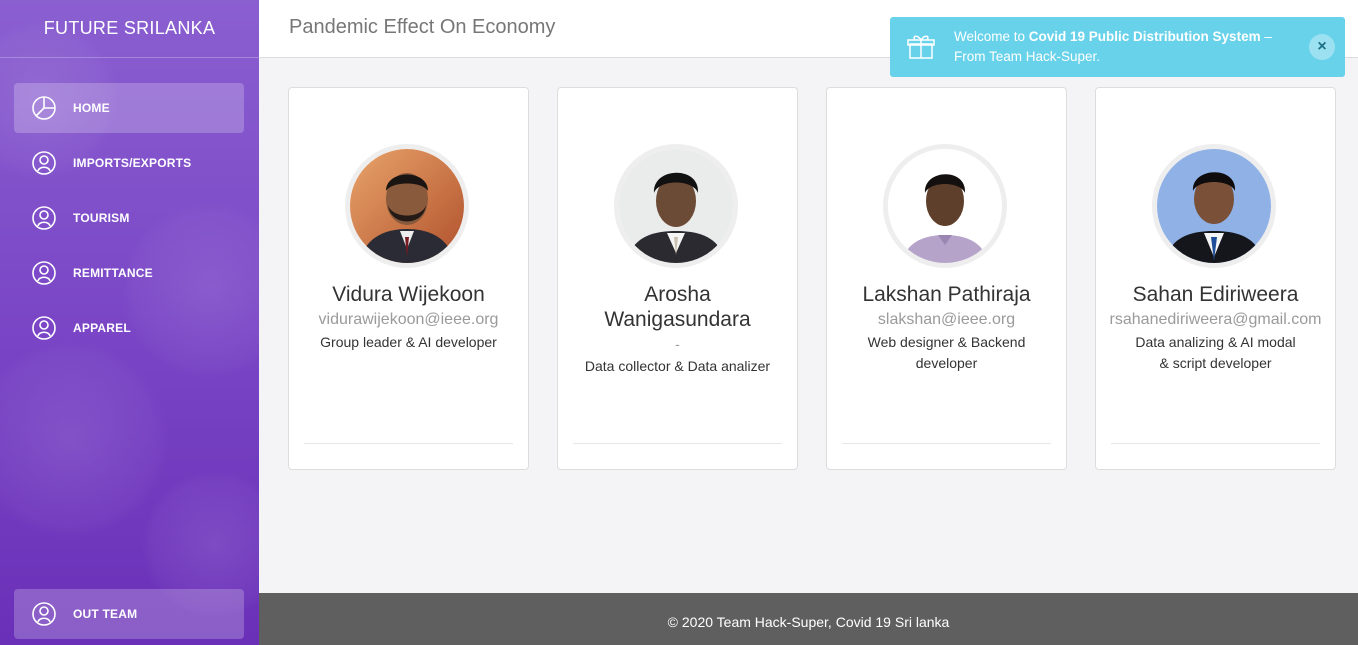 The height and width of the screenshot is (645, 1358). Describe the element at coordinates (921, 47) in the screenshot. I see `gift-icon` at that location.